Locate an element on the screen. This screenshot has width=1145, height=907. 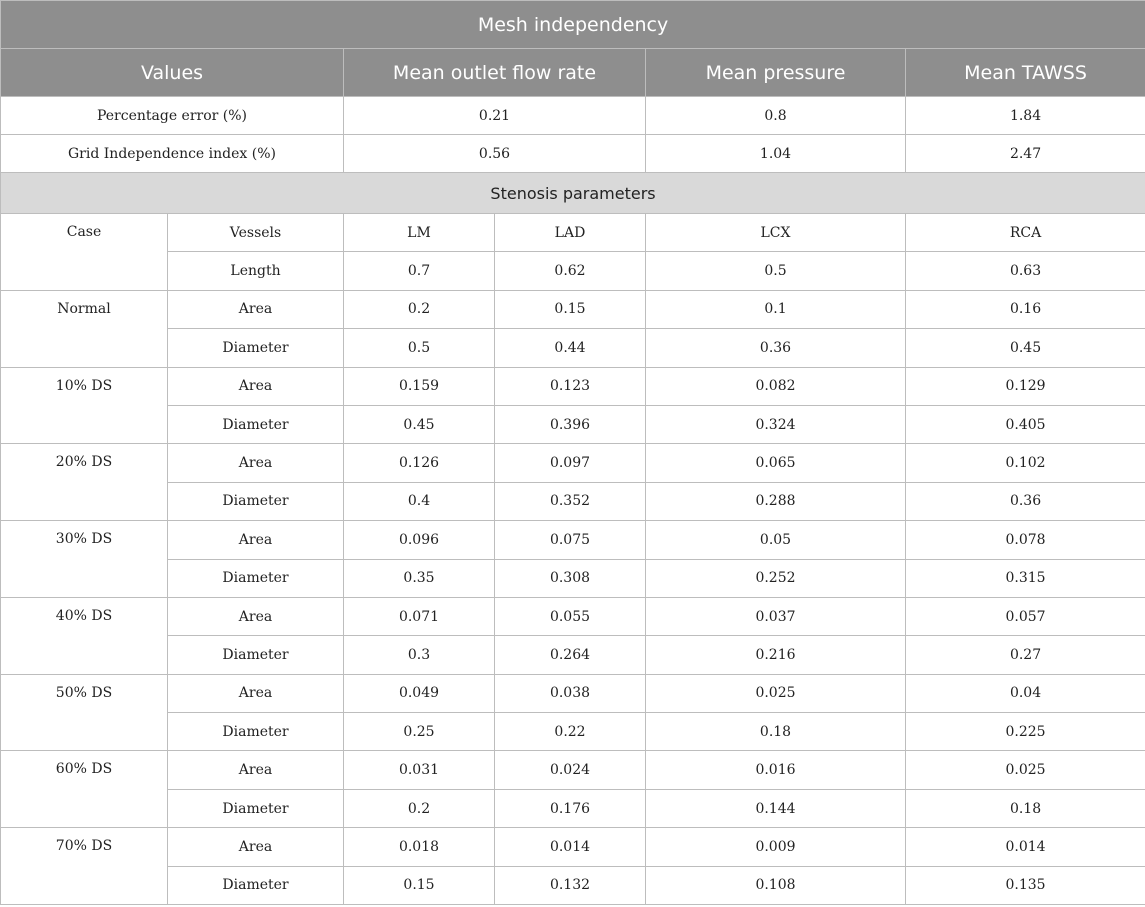
cell-value: 0.216 is located at coordinates (775, 655).